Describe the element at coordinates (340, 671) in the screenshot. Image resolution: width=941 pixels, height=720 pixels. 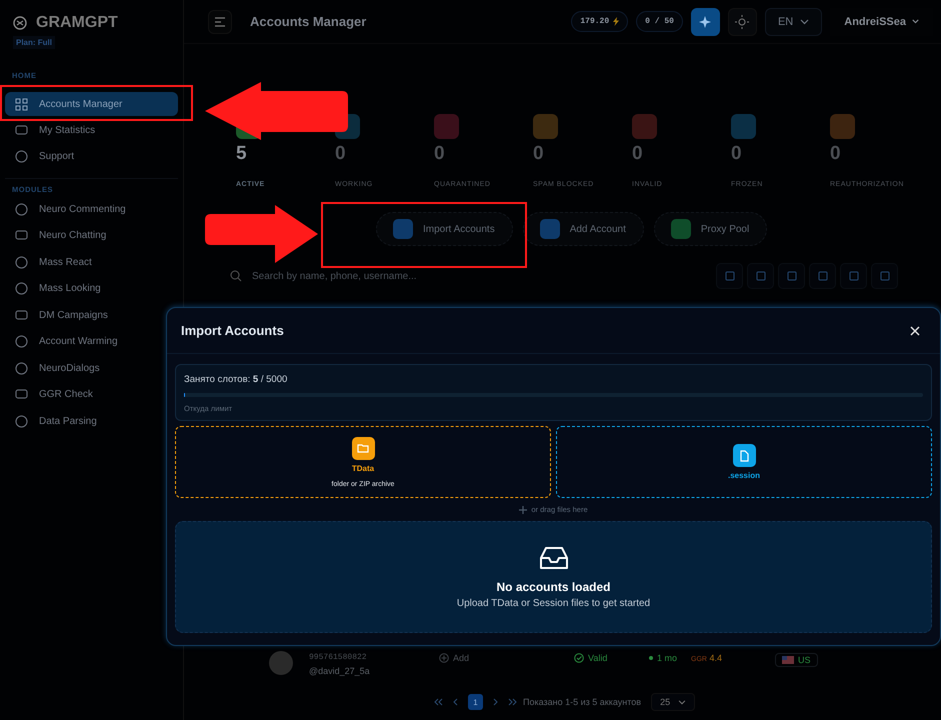
I see `username-text: @david_27_5a` at that location.